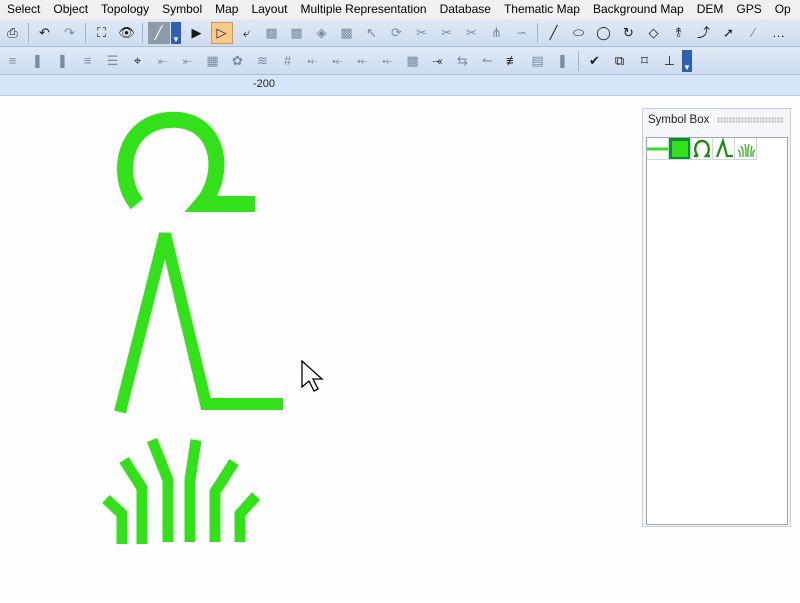  What do you see at coordinates (638, 9) in the screenshot?
I see `menu-background-map: Background Map` at bounding box center [638, 9].